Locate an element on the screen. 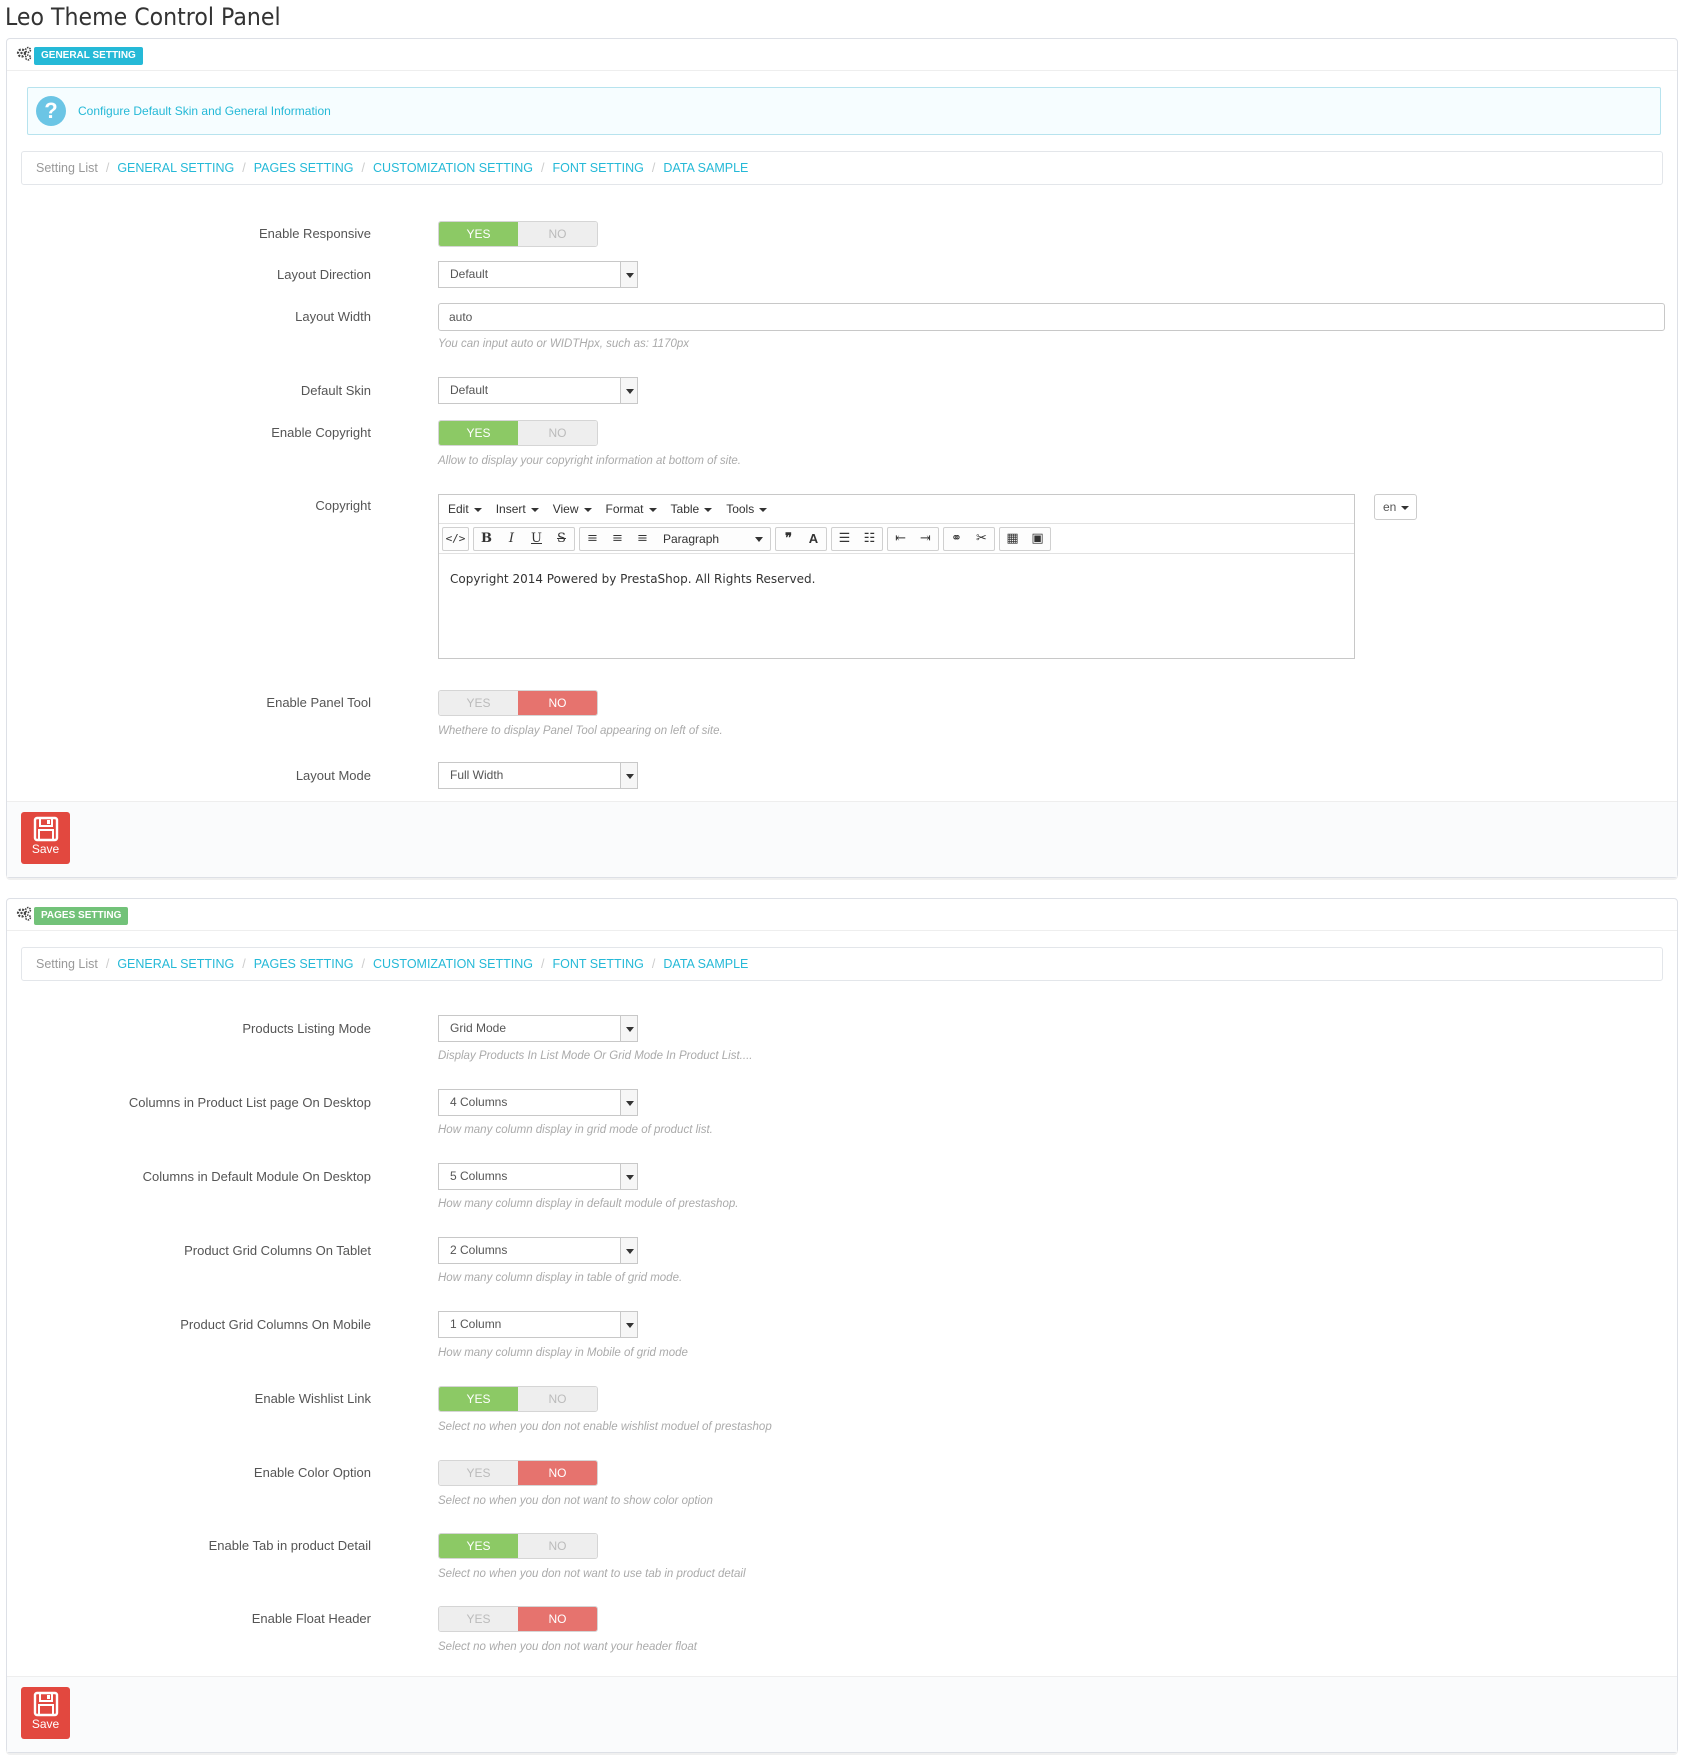 Image resolution: width=1684 pixels, height=1758 pixels. text-color-icon: A is located at coordinates (813, 539).